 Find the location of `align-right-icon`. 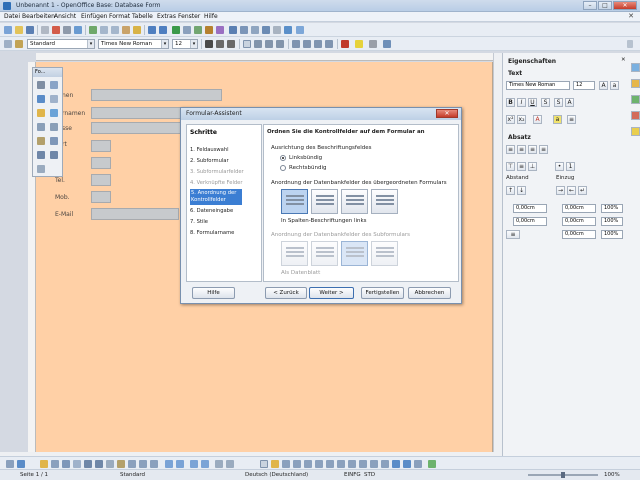

align-right-icon is located at coordinates (269, 44).